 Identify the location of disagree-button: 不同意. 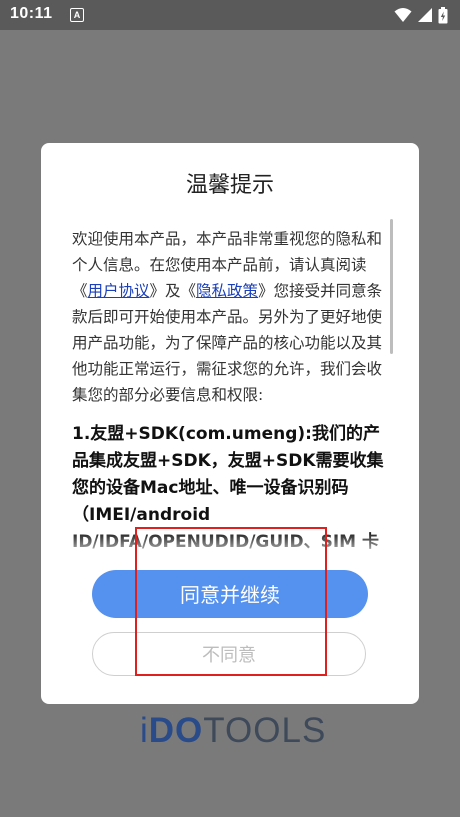
(229, 654).